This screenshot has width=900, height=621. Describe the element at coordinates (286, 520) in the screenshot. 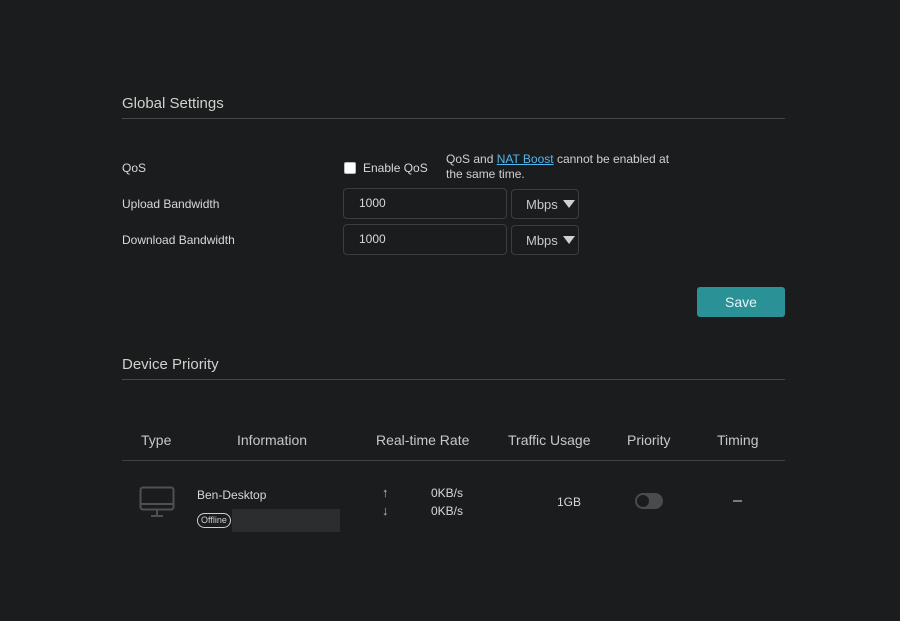

I see `redacted-info-block` at that location.